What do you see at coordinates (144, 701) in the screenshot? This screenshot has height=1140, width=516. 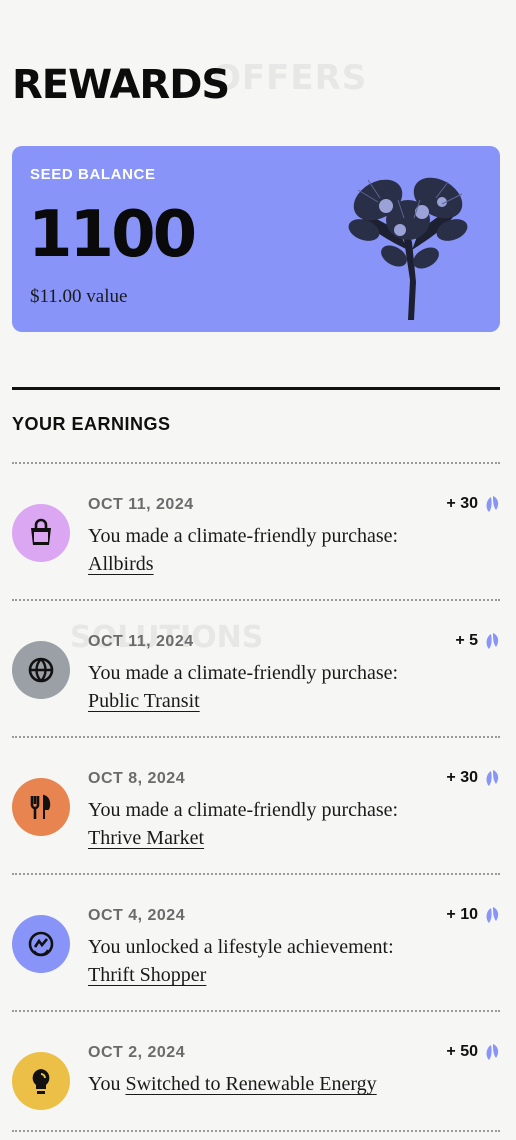 I see `earning-link: Public Transit` at bounding box center [144, 701].